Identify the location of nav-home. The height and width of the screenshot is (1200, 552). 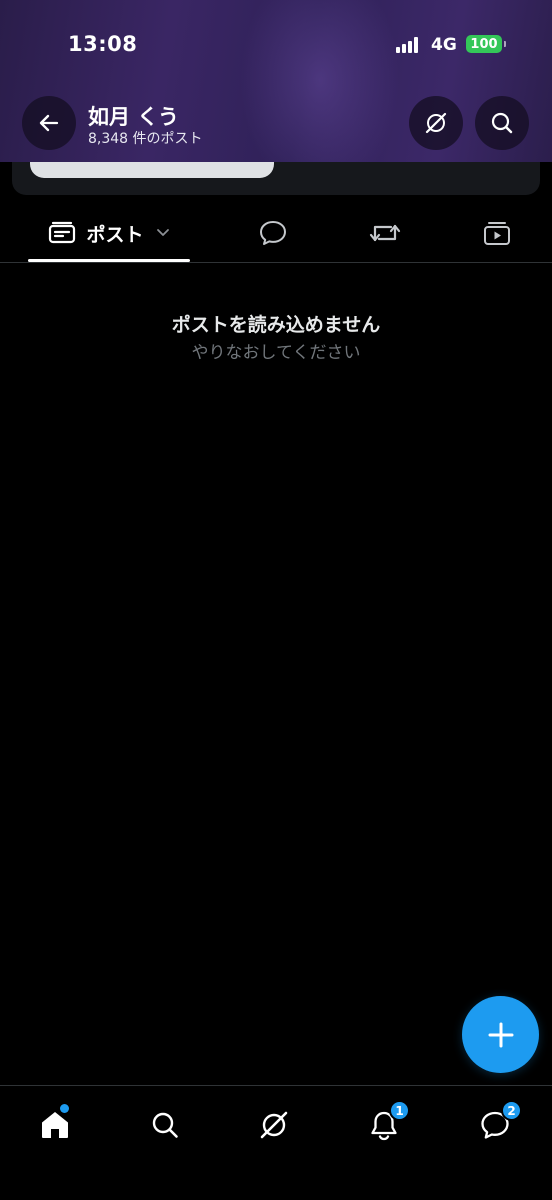
(55, 1125).